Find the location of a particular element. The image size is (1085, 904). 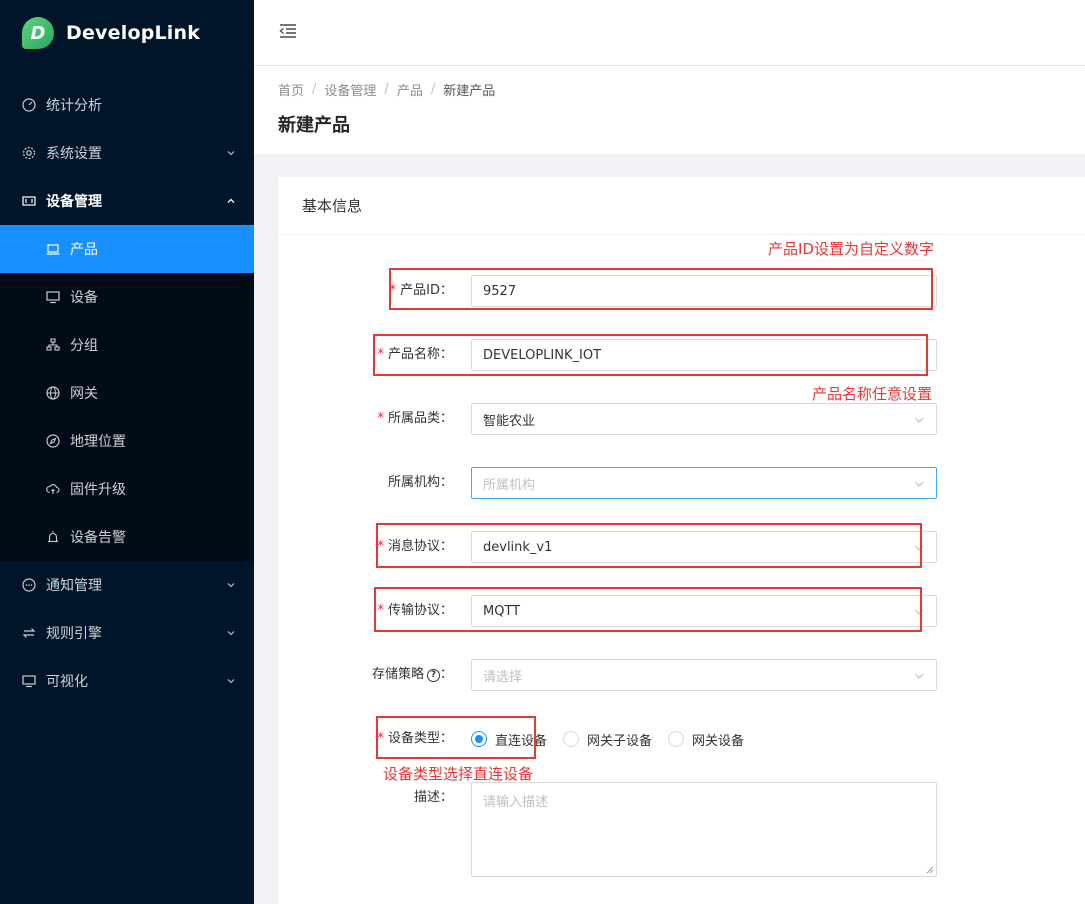

sidebar-item-notification: 通知管理 is located at coordinates (127, 585).